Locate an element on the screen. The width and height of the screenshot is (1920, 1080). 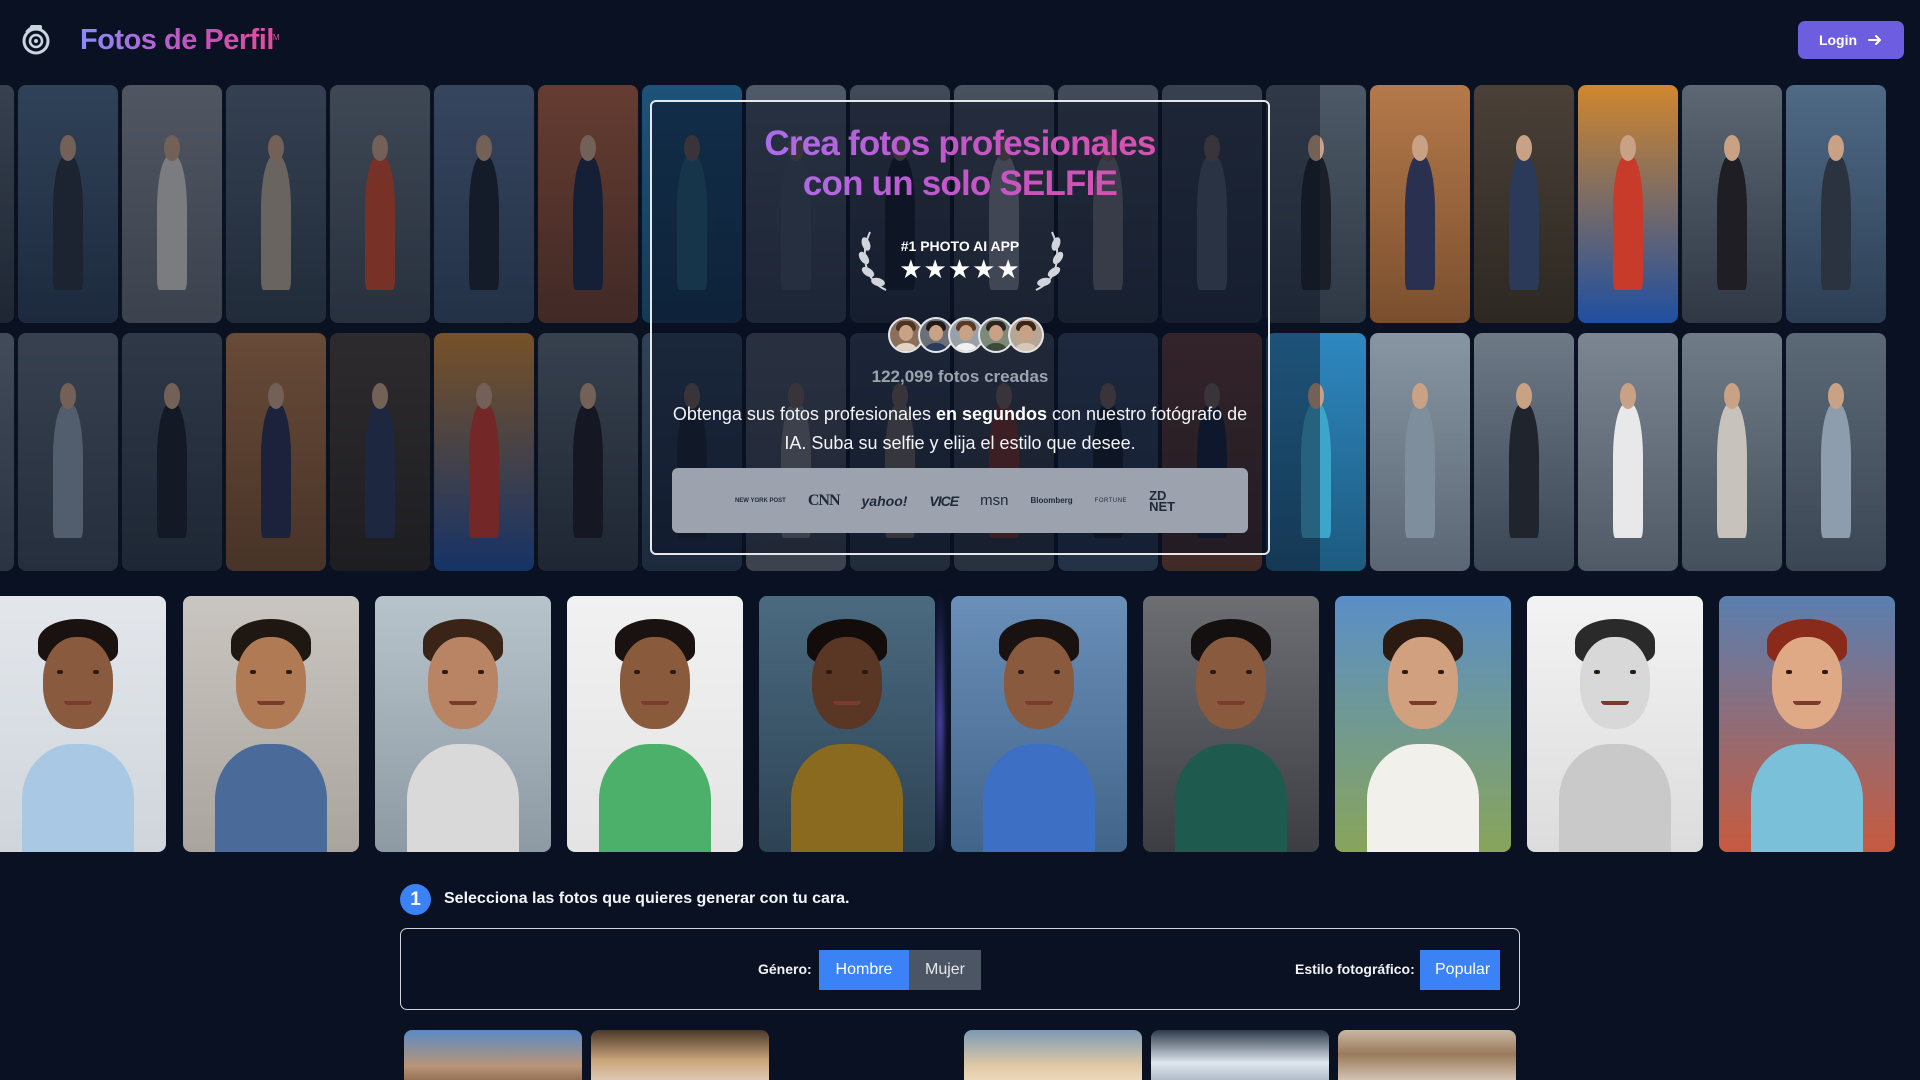
photo-style-toggle: Popular is located at coordinates (1460, 970).